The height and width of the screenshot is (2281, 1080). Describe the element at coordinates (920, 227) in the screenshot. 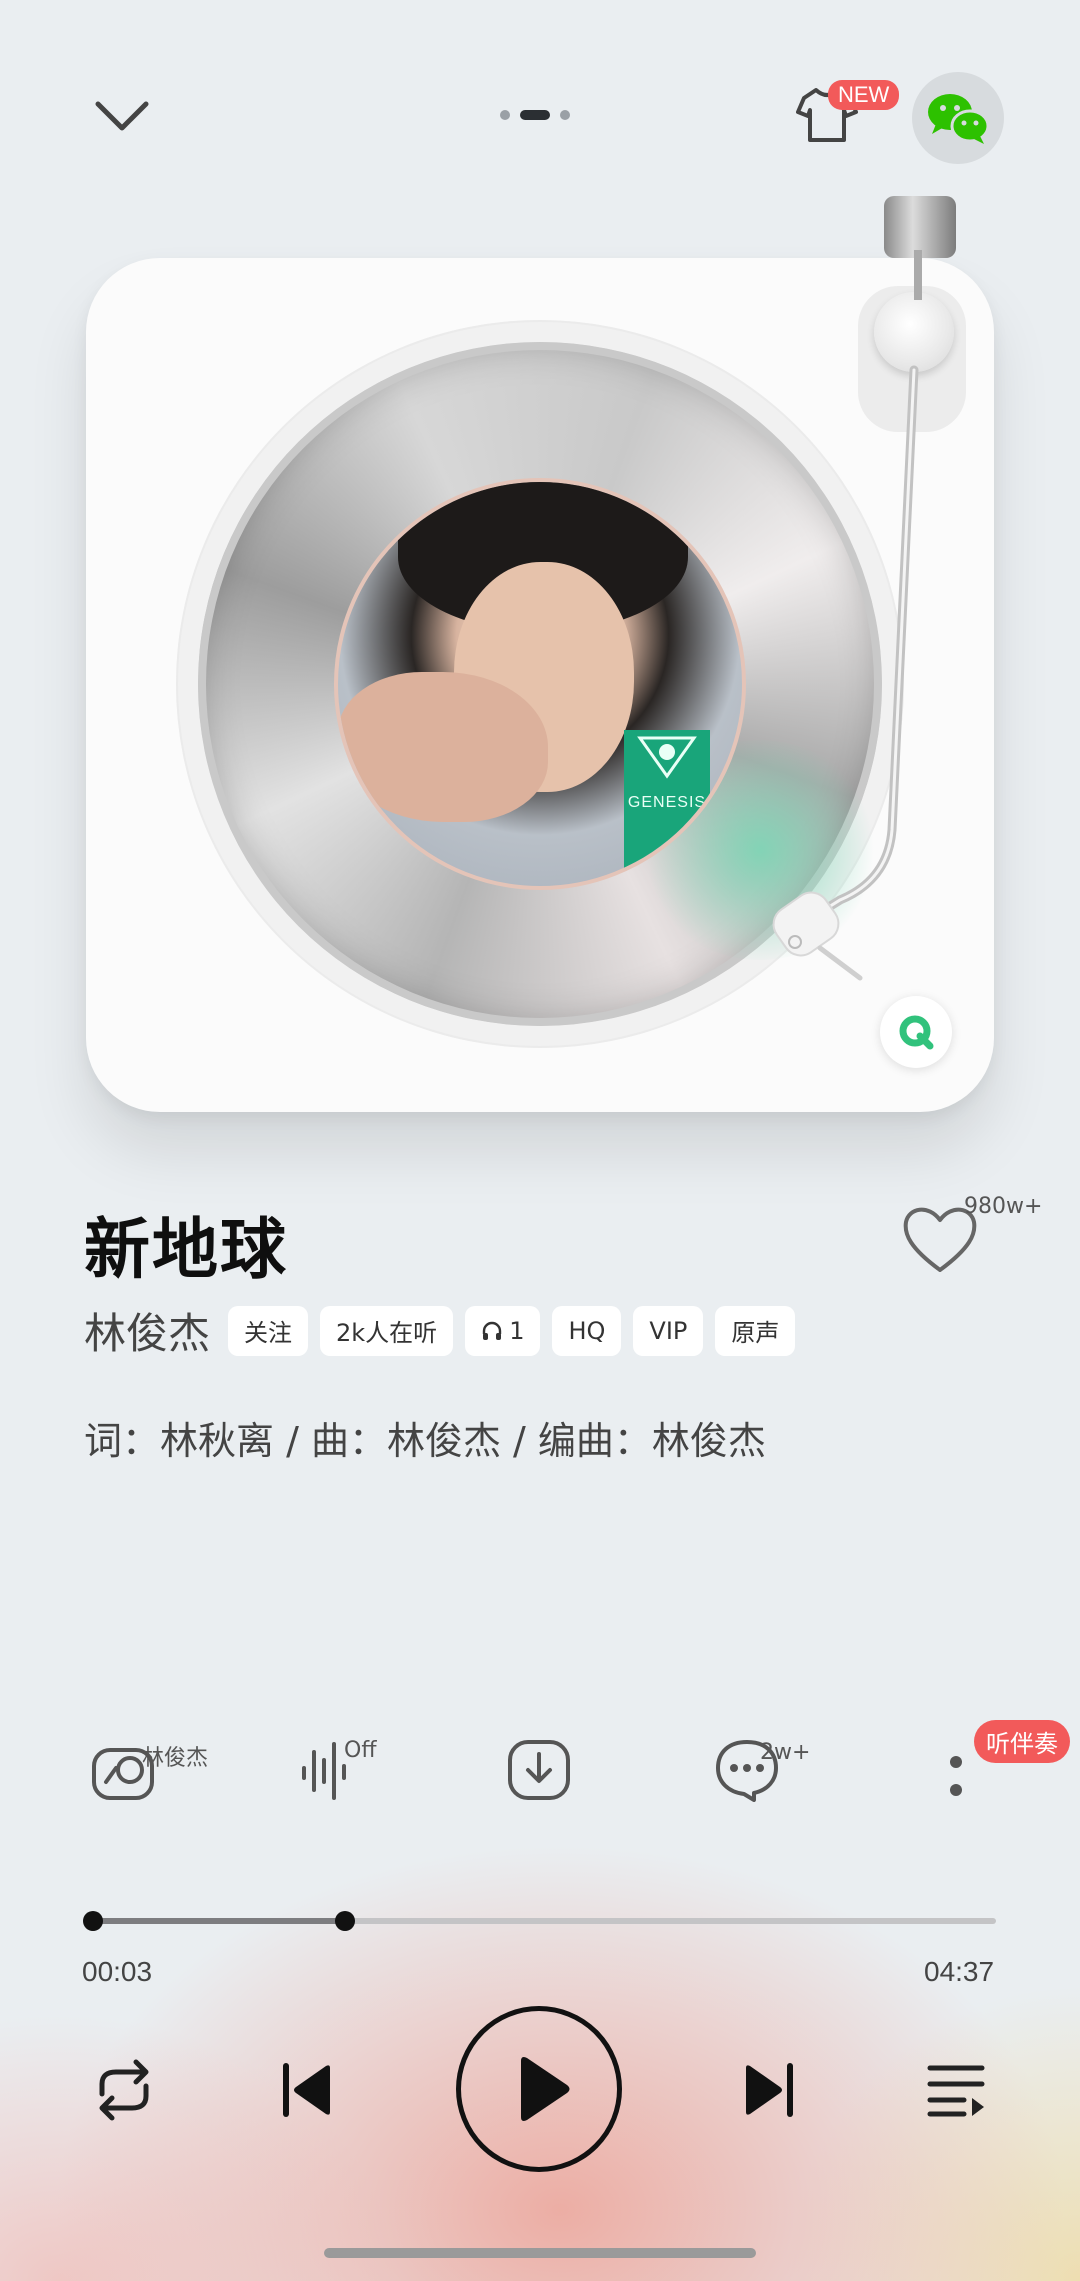

I see `tonearm-counterweight` at that location.